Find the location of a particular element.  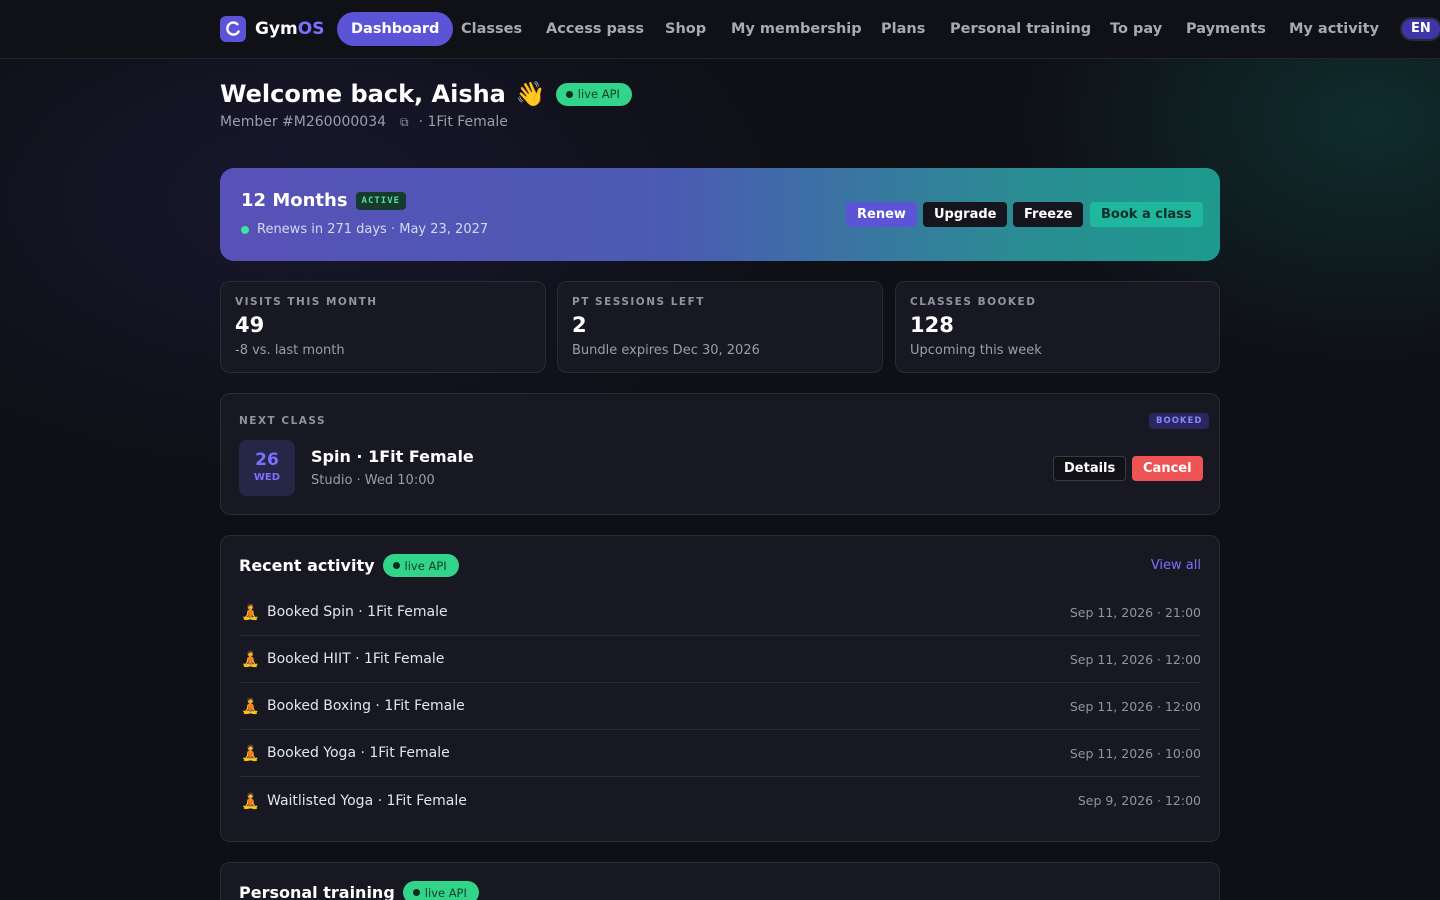

stat-subtext: -8 vs. last month is located at coordinates (290, 350).